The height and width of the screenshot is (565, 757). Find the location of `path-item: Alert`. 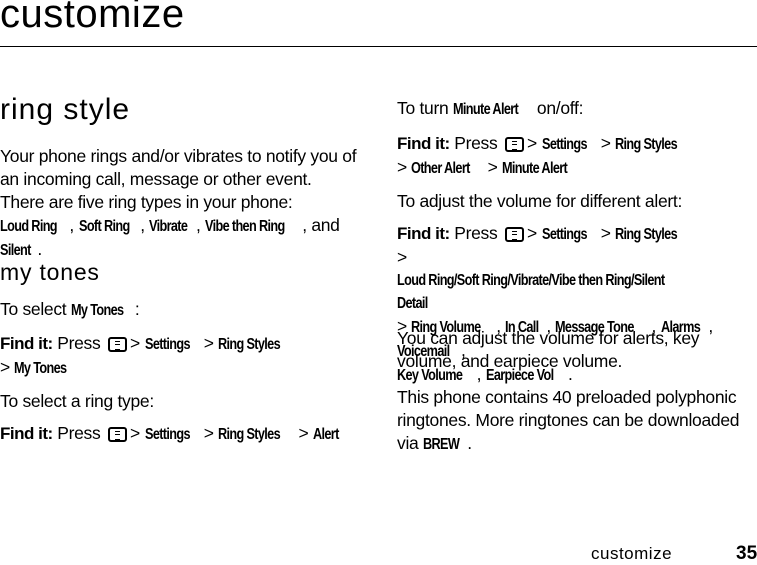

path-item: Alert is located at coordinates (325, 434).